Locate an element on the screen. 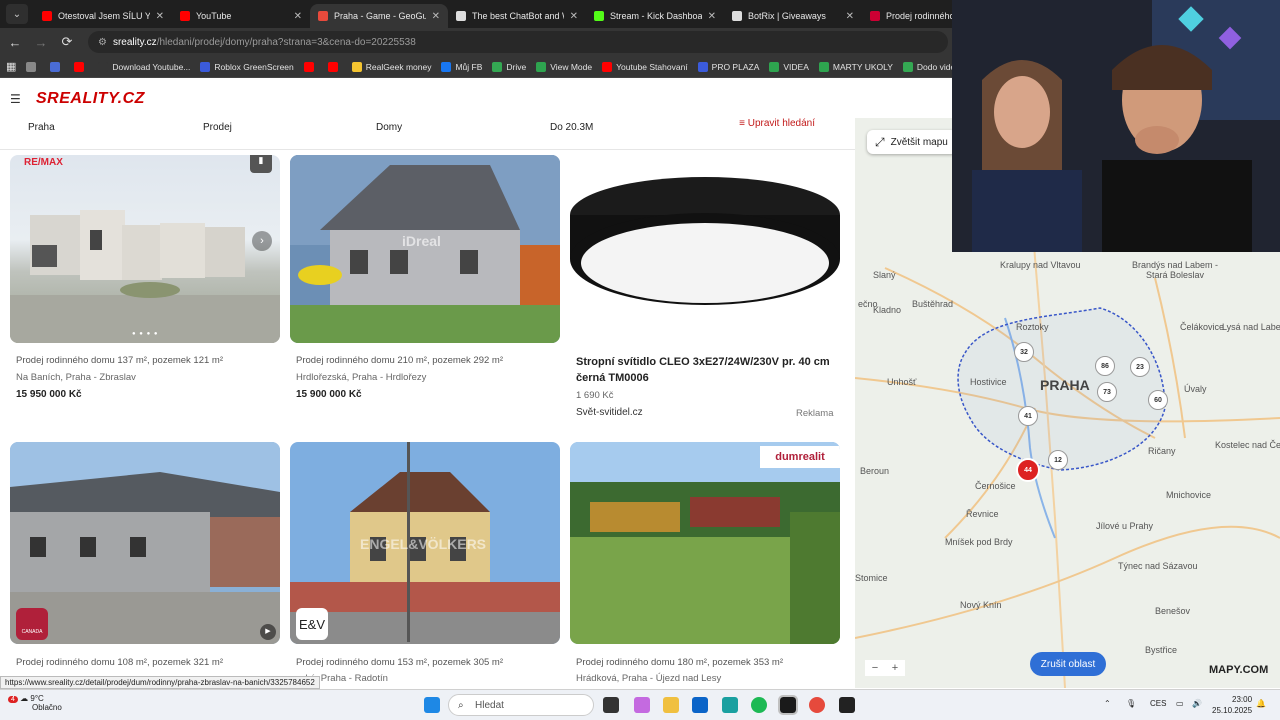 This screenshot has height=720, width=1280. system-clock: 23:00 25.10.2025 is located at coordinates (1232, 705).